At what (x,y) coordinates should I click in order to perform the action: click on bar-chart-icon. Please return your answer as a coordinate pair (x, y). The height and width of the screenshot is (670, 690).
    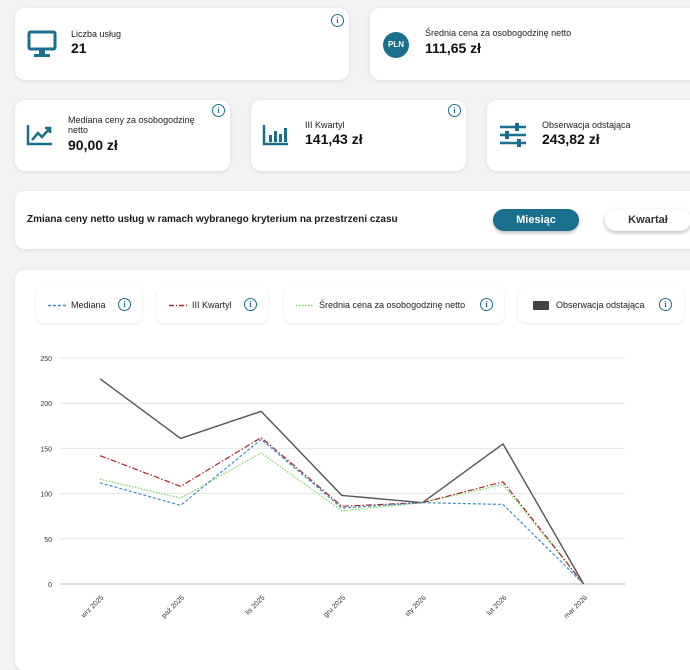
    Looking at the image, I should click on (275, 135).